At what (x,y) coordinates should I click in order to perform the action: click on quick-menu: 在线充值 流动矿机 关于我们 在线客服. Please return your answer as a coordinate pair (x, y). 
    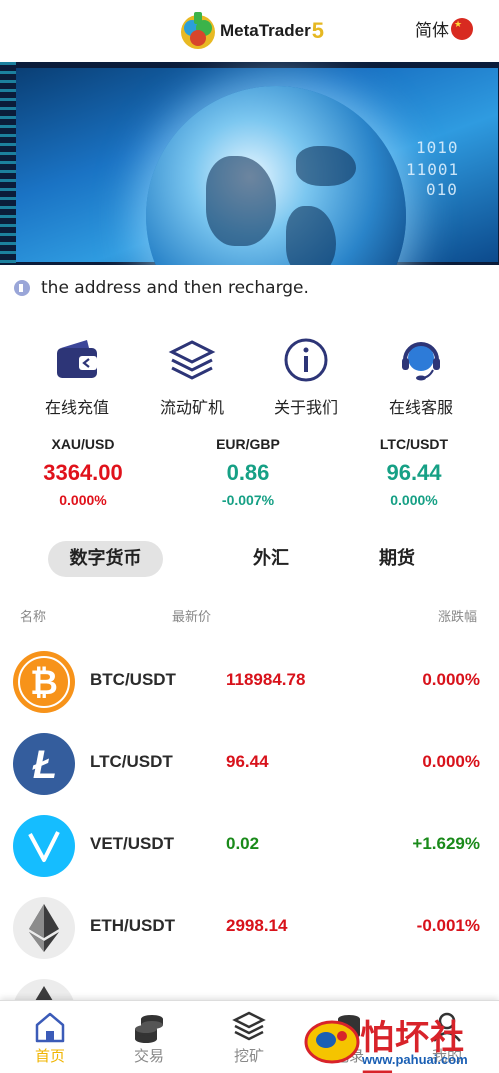
    Looking at the image, I should click on (249, 377).